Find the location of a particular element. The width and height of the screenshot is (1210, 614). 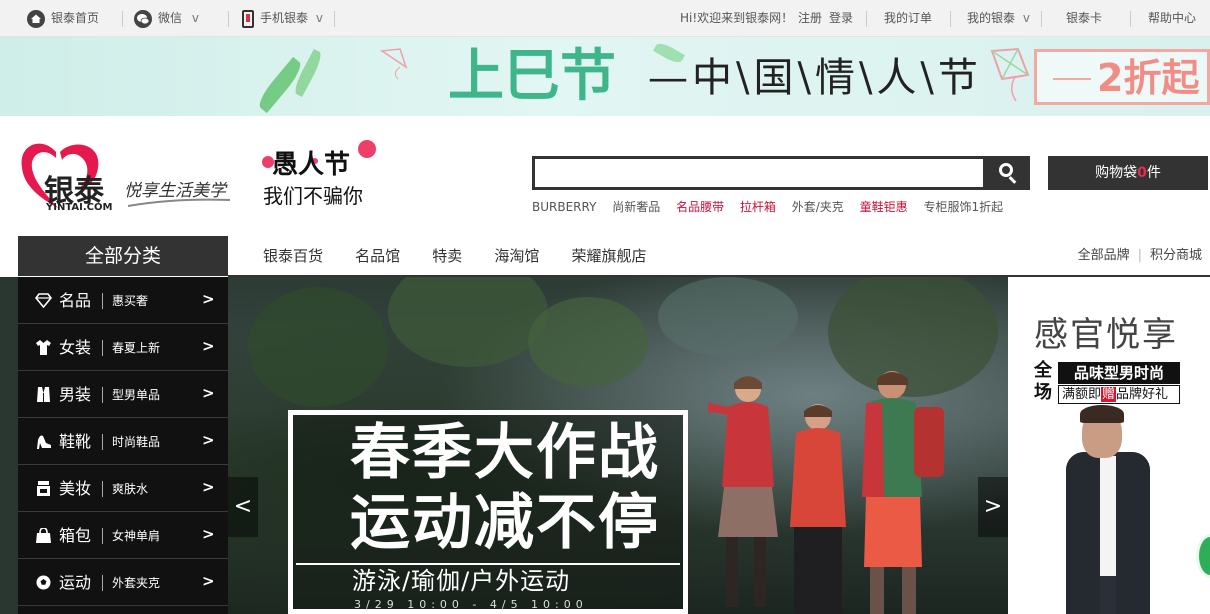

category-name: 鞋靴 is located at coordinates (75, 441).